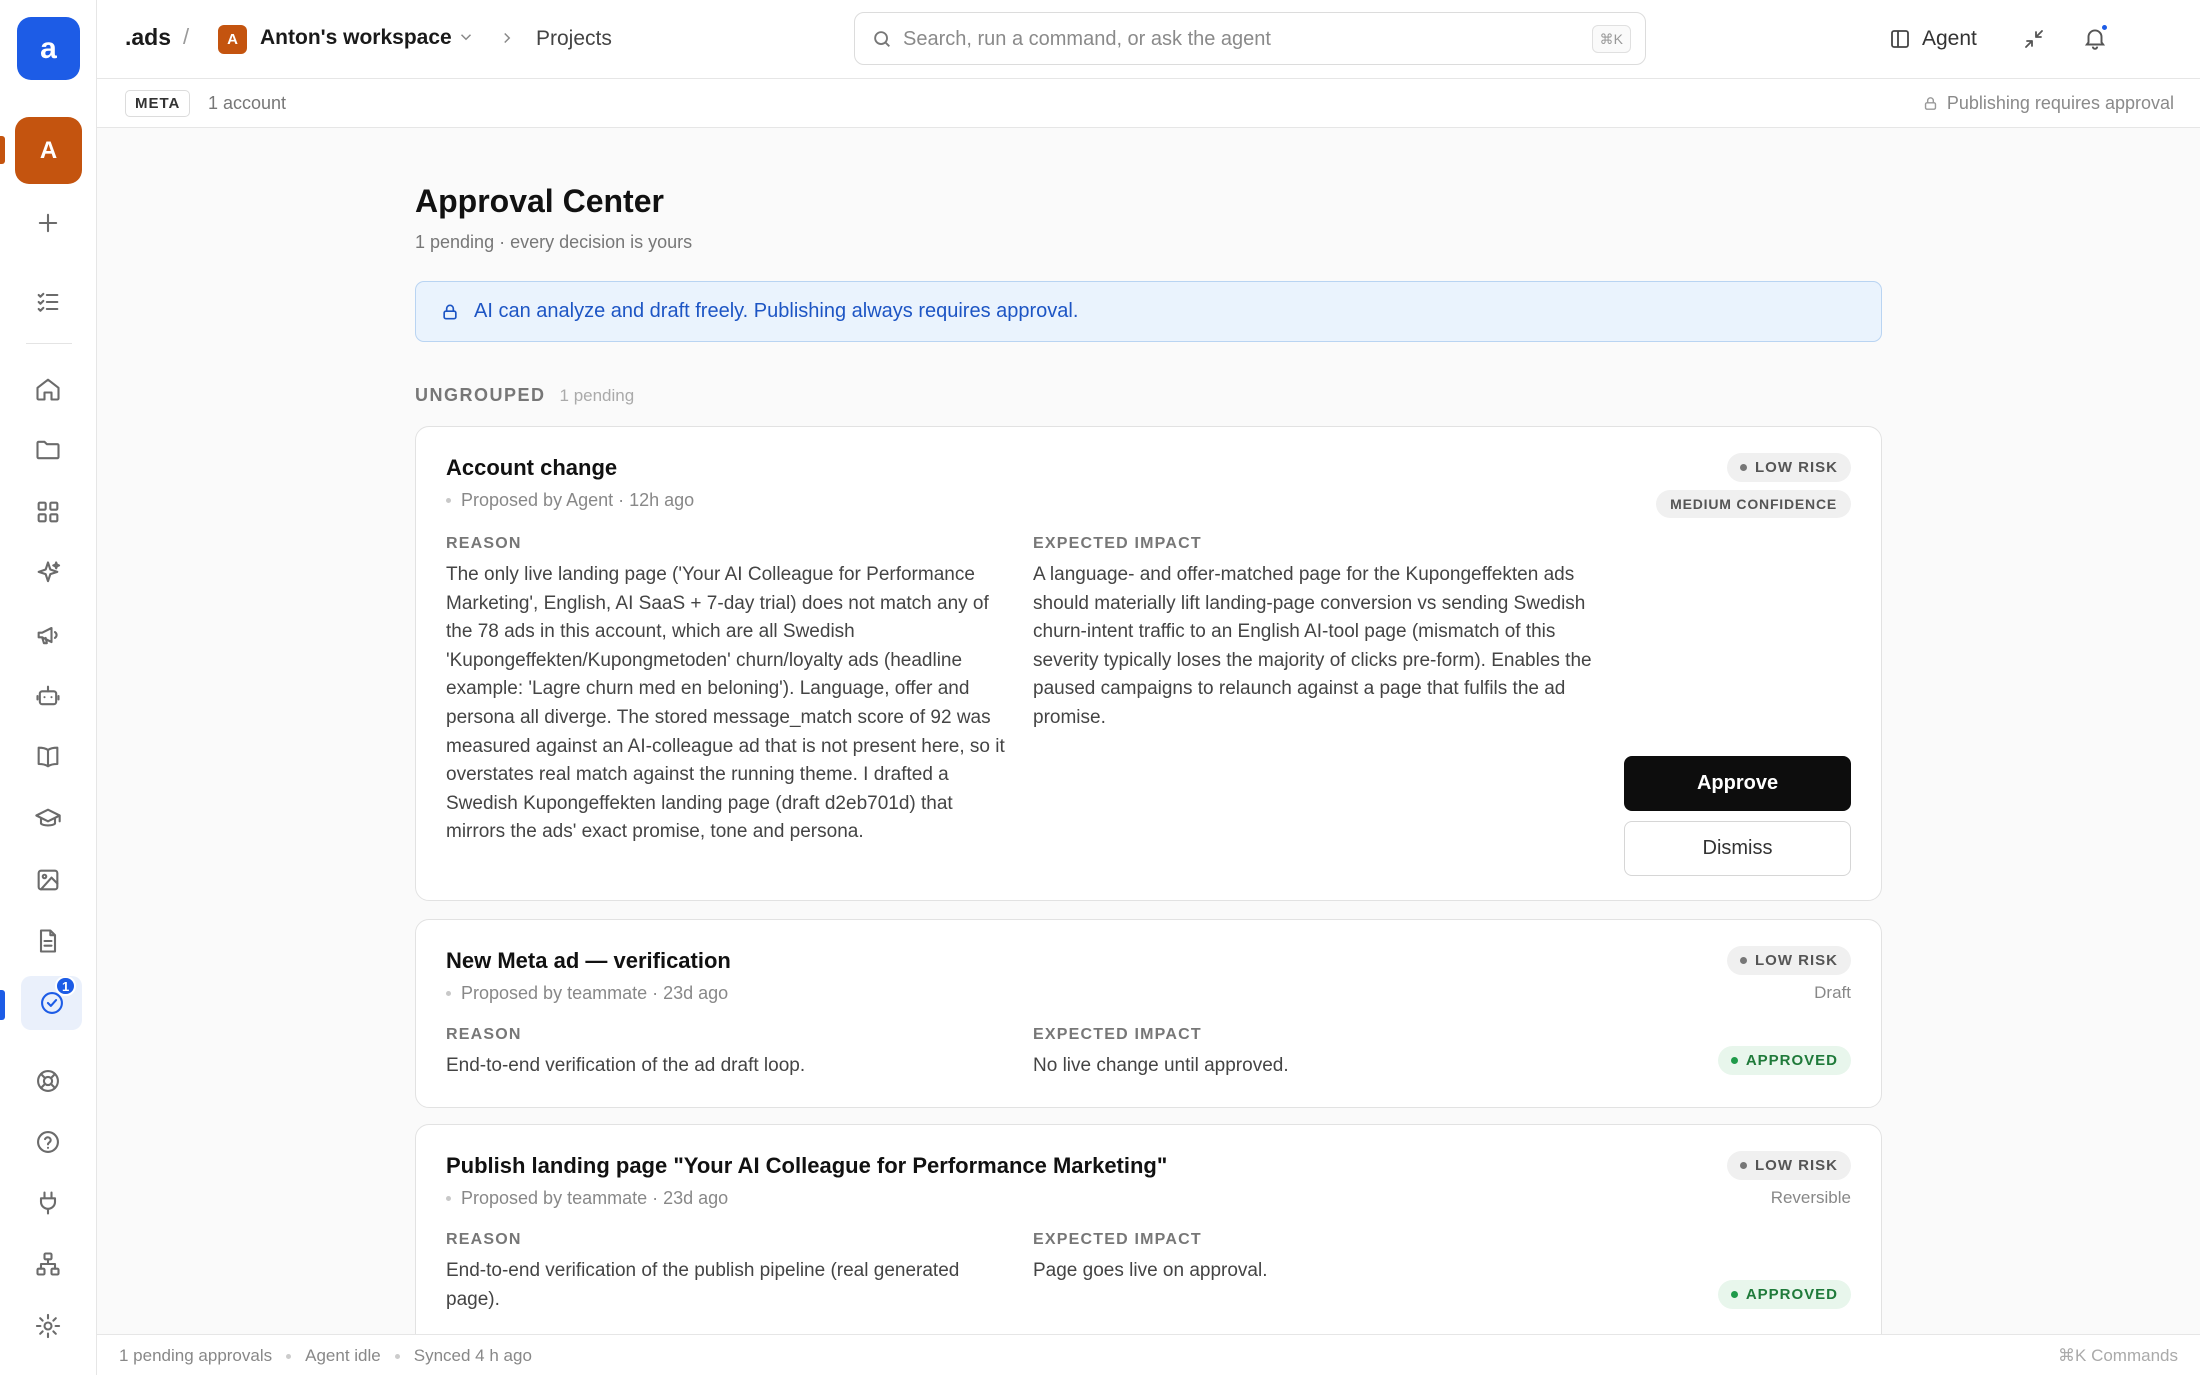 This screenshot has height=1375, width=2200. Describe the element at coordinates (570, 500) in the screenshot. I see `card-proposed-by: Proposed by Agent · 12h ago` at that location.